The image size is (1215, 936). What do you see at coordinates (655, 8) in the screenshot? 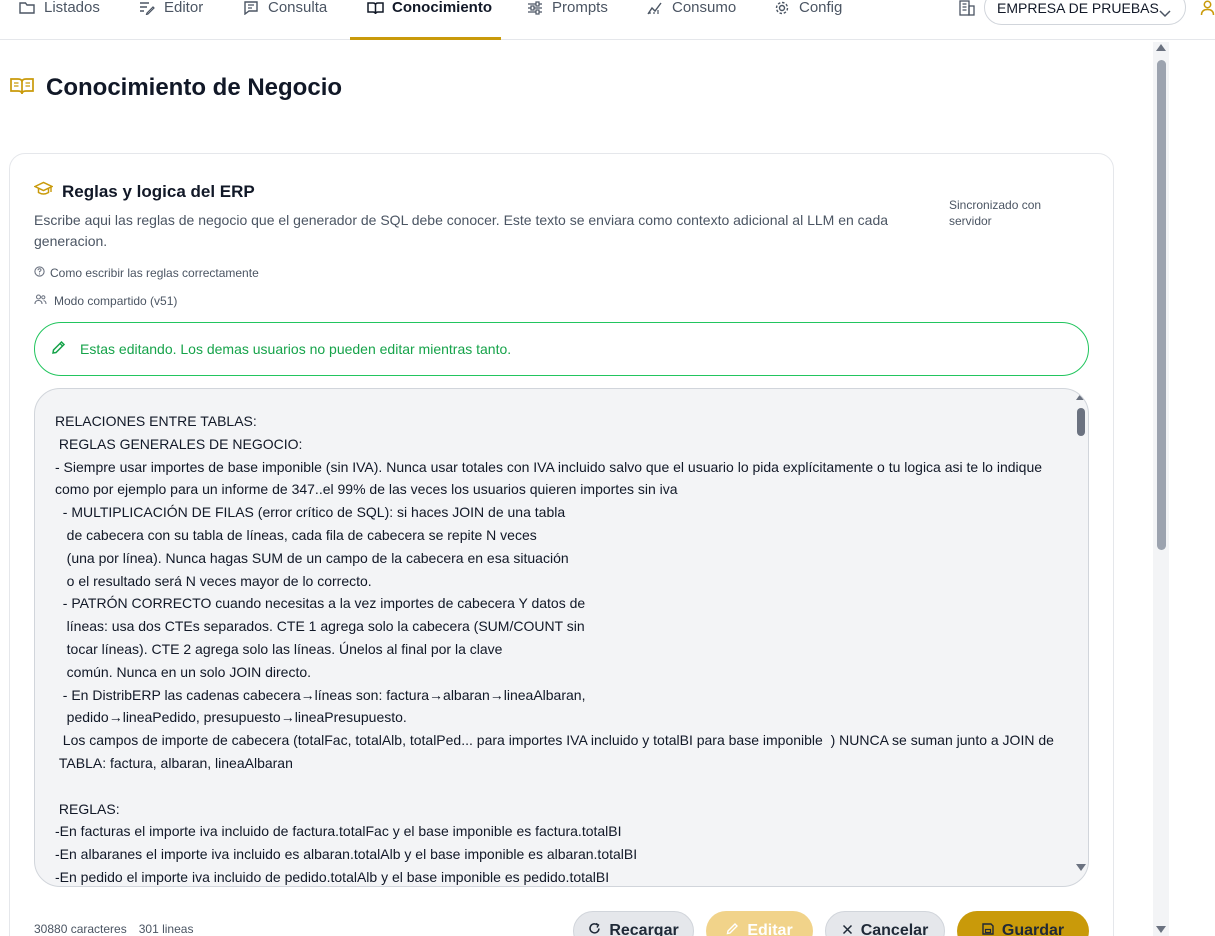
I see `chart-line-icon` at bounding box center [655, 8].